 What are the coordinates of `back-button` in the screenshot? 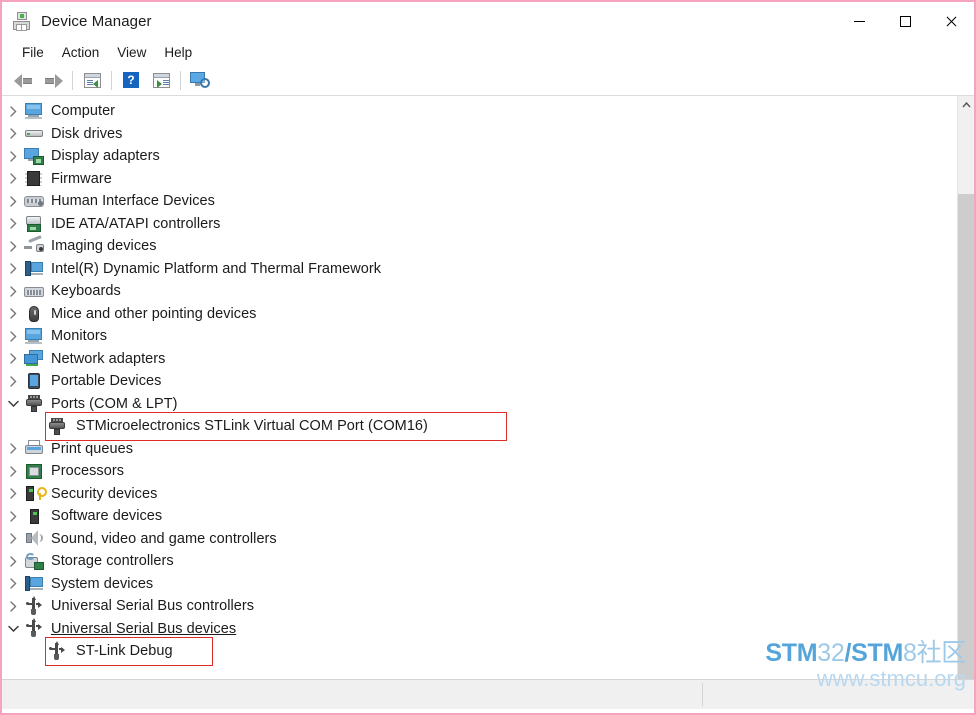 It's located at (23, 80).